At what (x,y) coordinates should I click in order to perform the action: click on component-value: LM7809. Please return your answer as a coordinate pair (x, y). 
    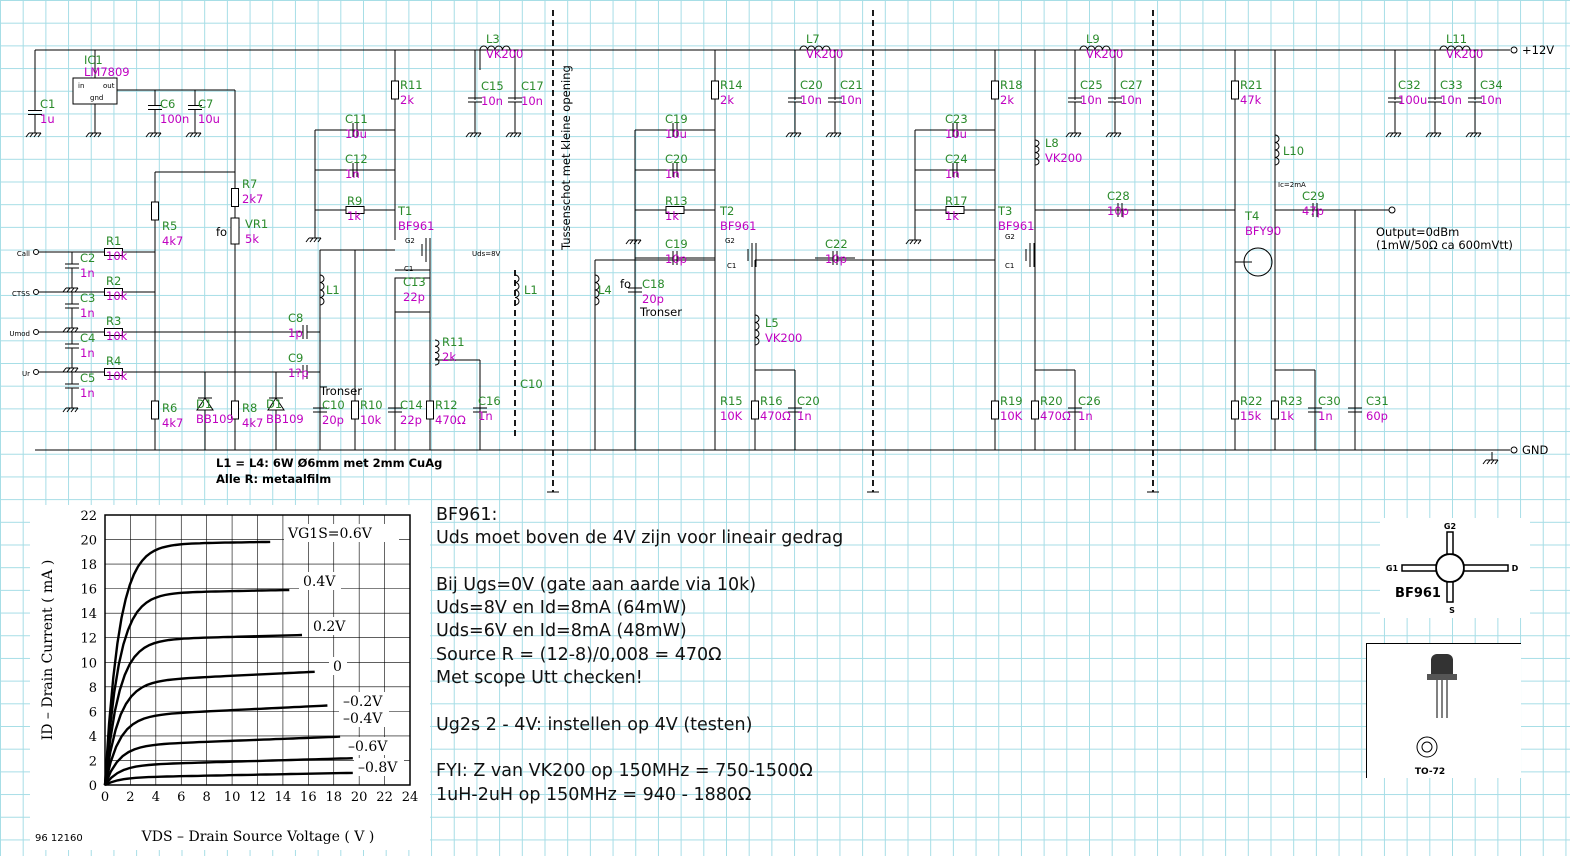
    Looking at the image, I should click on (107, 72).